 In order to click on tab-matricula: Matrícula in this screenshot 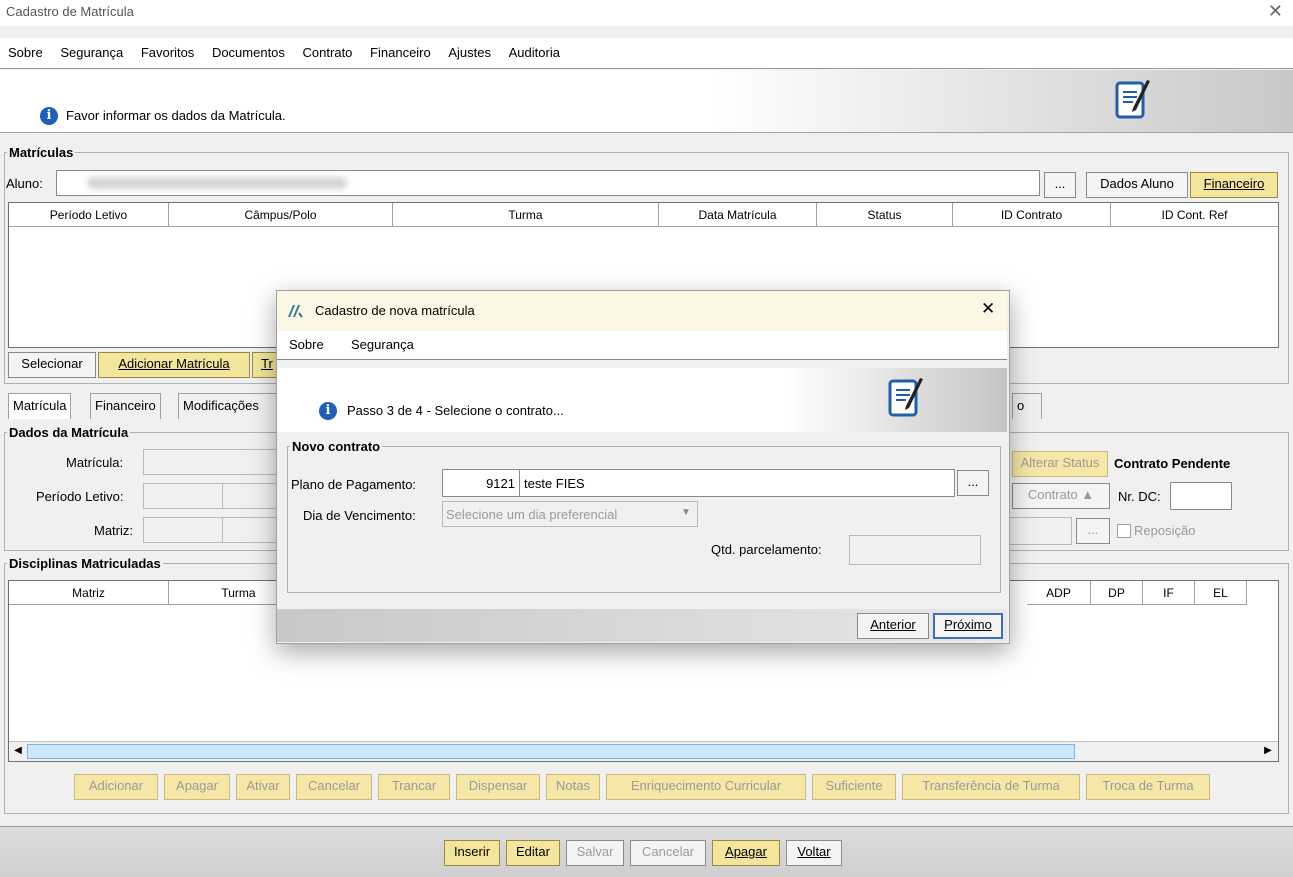, I will do `click(40, 406)`.